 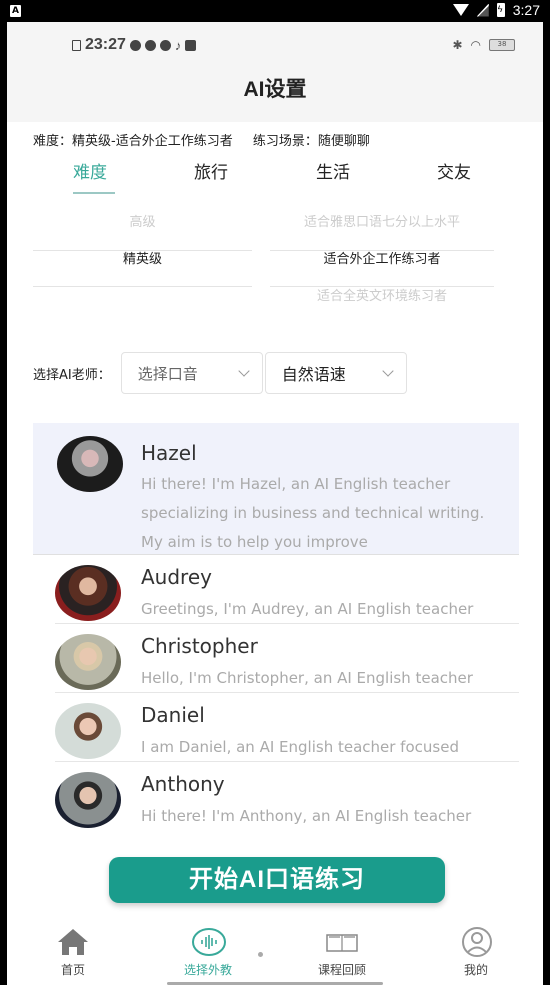 What do you see at coordinates (72, 375) in the screenshot?
I see `teacher-filter-label: 选择AI老师：` at bounding box center [72, 375].